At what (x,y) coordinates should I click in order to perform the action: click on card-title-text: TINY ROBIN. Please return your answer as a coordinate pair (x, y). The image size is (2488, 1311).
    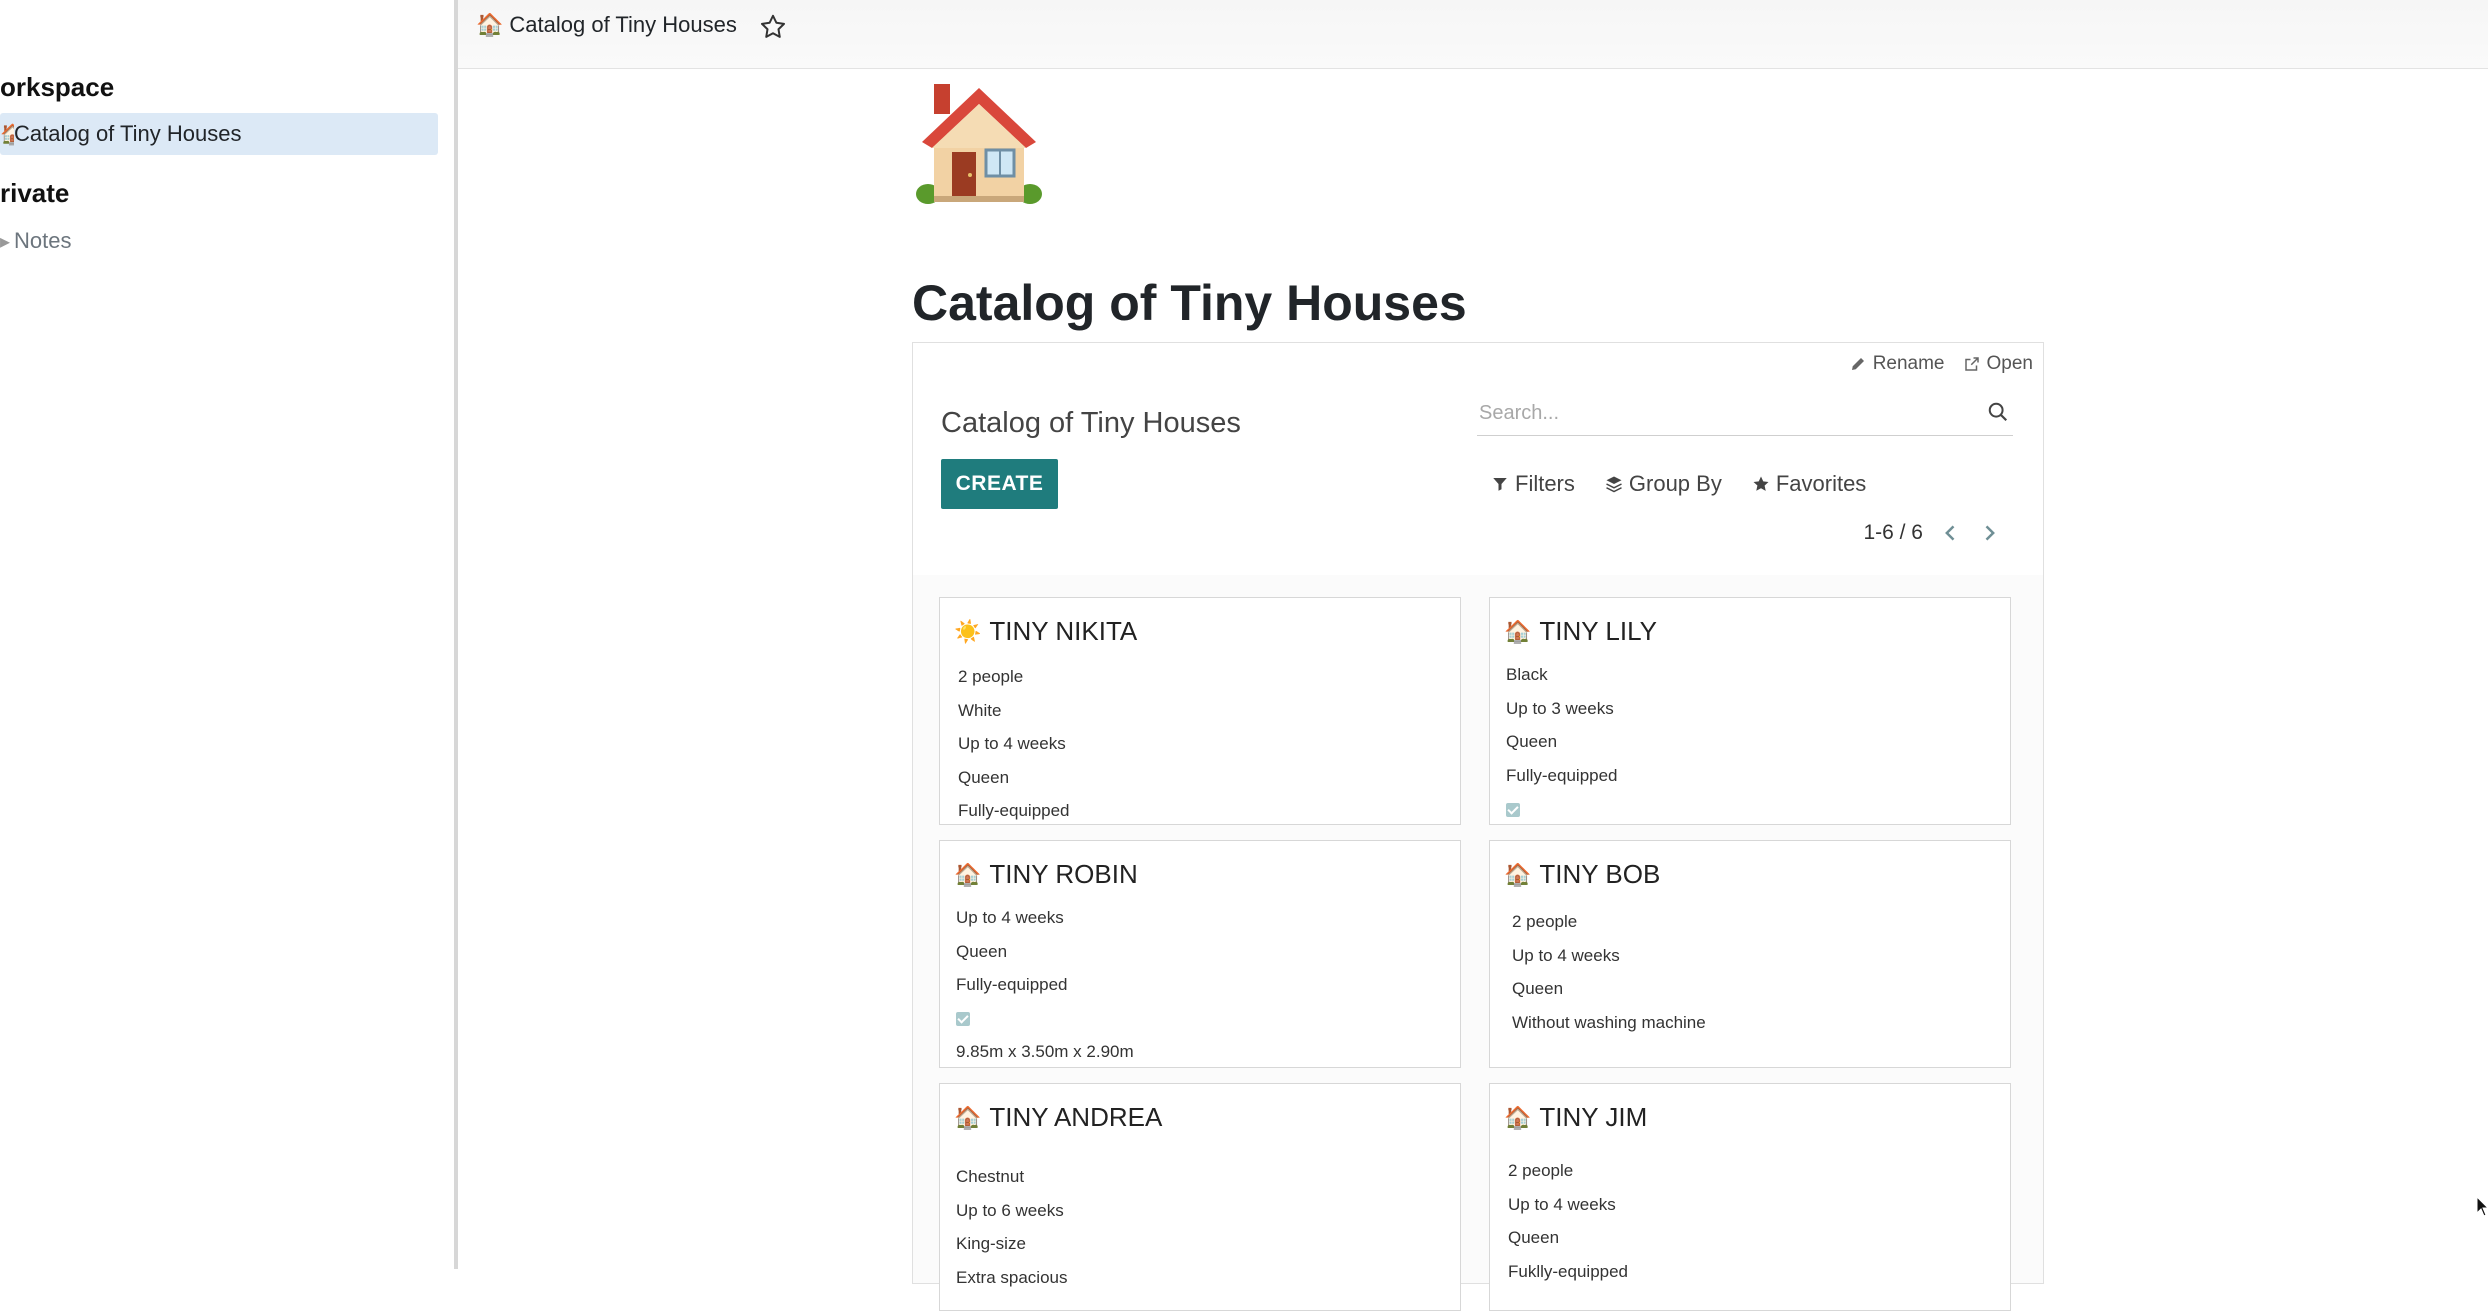
    Looking at the image, I should click on (1063, 874).